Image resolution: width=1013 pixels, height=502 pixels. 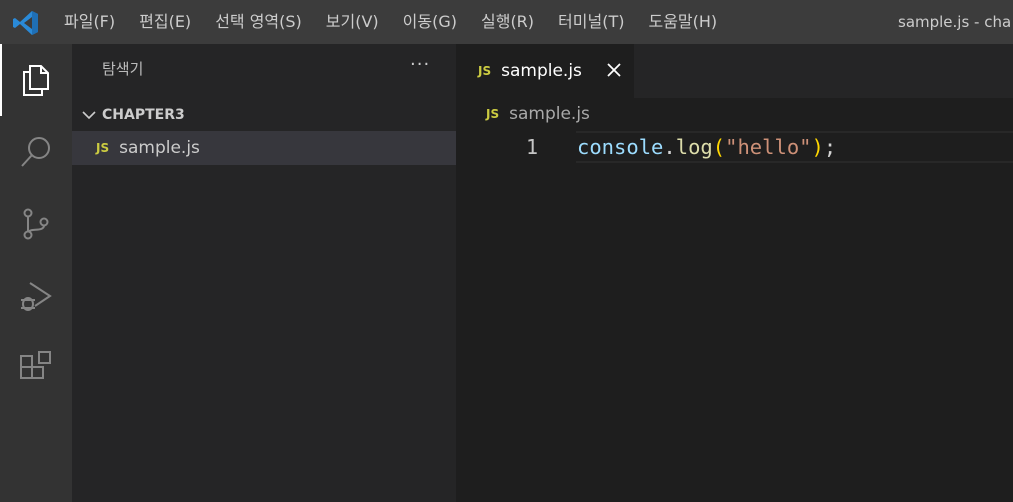 What do you see at coordinates (352, 22) in the screenshot?
I see `menu-view: 보기(V)` at bounding box center [352, 22].